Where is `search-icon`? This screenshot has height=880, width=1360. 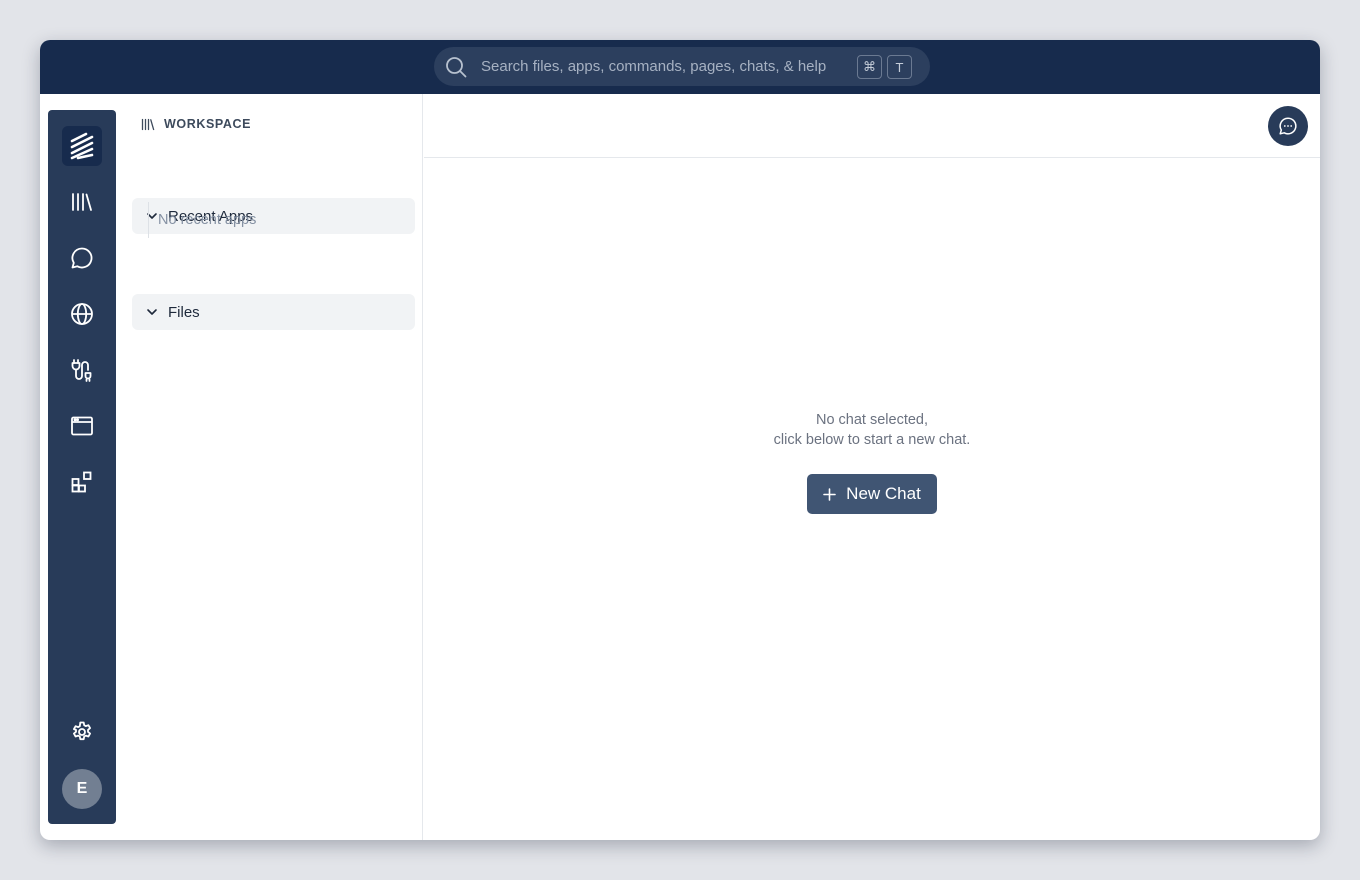 search-icon is located at coordinates (456, 67).